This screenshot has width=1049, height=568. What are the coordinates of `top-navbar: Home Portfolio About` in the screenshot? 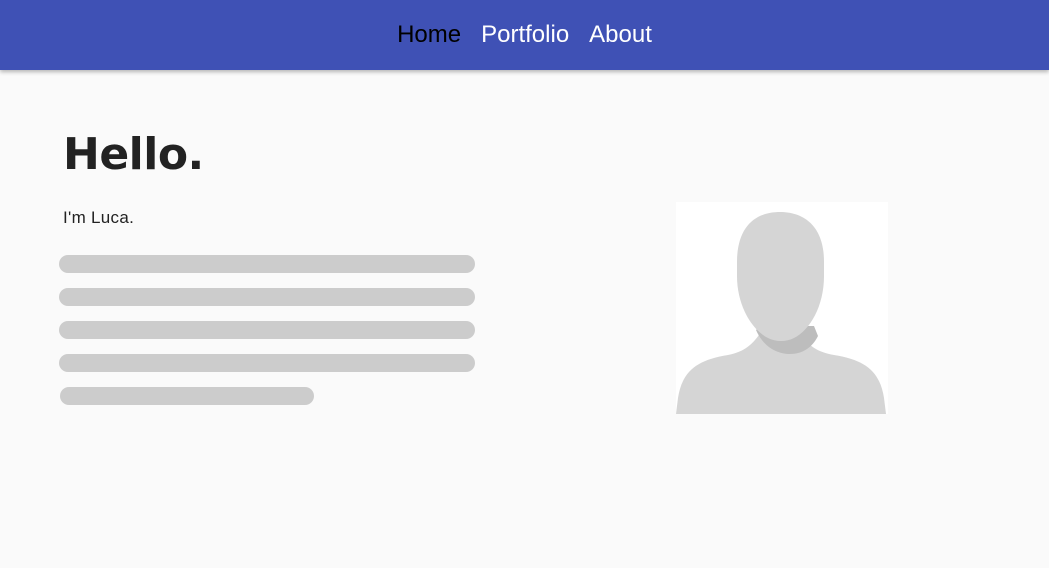 It's located at (524, 35).